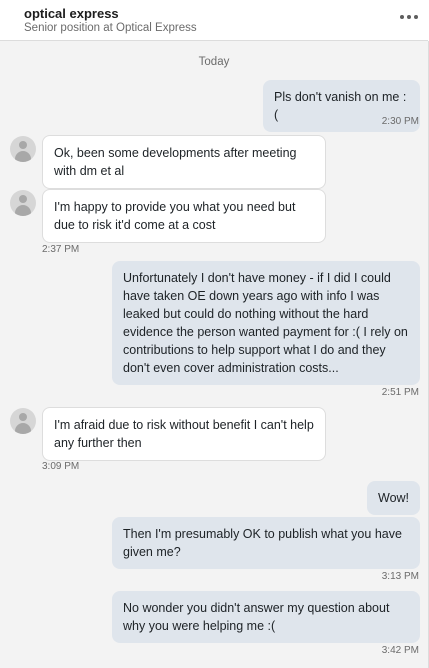 Image resolution: width=429 pixels, height=668 pixels. Describe the element at coordinates (400, 121) in the screenshot. I see `message-timestamp: 2:30 PM` at that location.